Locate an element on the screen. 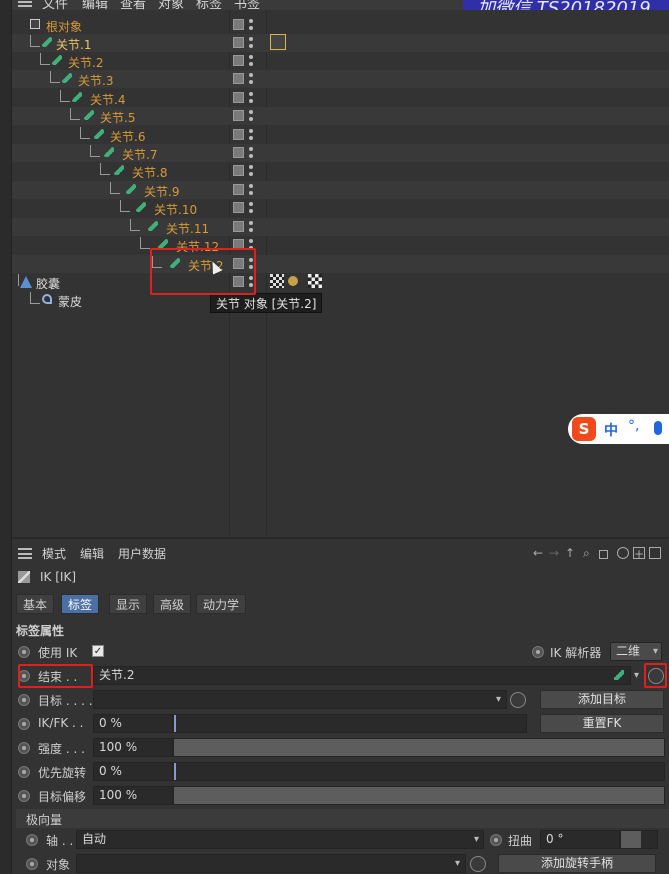 The height and width of the screenshot is (874, 669). object-row-joint-1: 关节.1 is located at coordinates (340, 43).